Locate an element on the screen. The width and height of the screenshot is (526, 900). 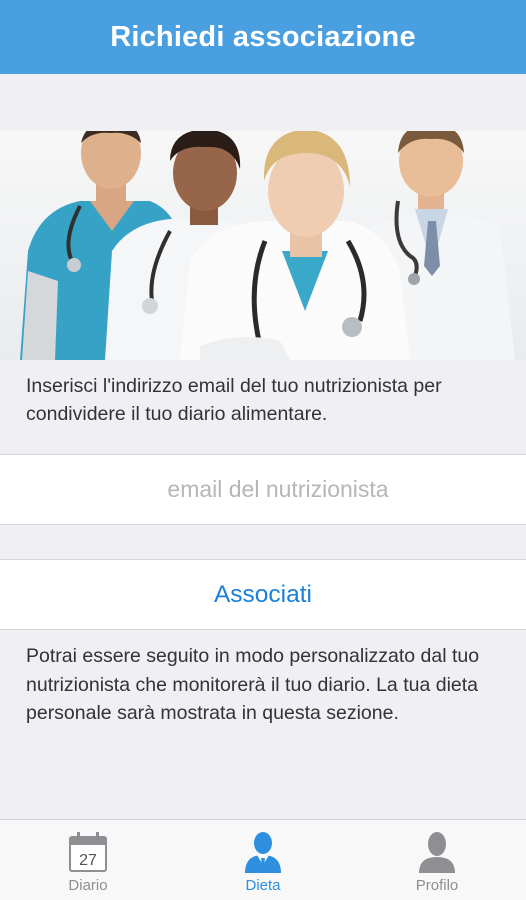
tab-label-diario: Diario is located at coordinates (88, 885).